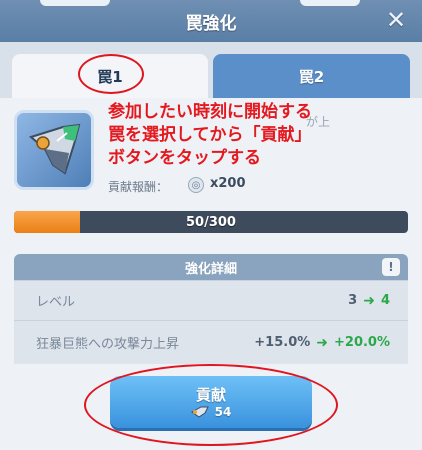 The height and width of the screenshot is (450, 422). Describe the element at coordinates (108, 344) in the screenshot. I see `detail-label: 狂暴巨熊への攻撃力上昇` at that location.